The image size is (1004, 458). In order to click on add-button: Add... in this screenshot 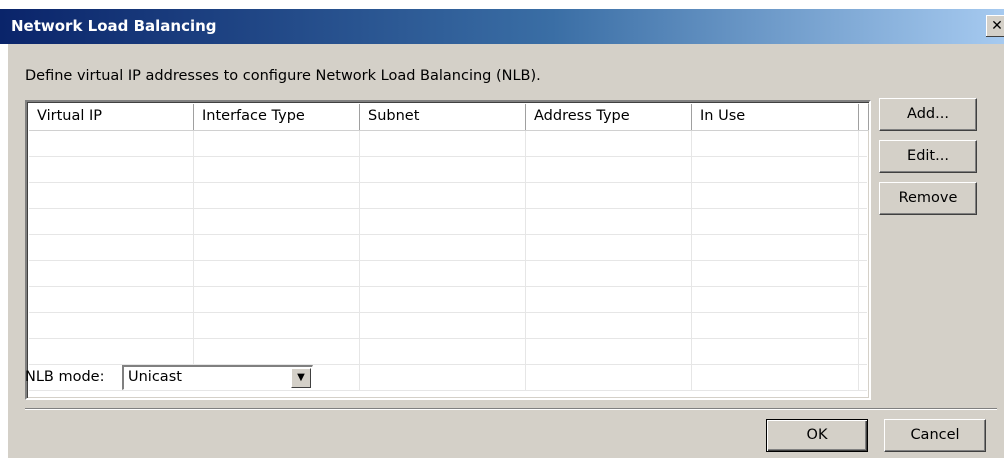, I will do `click(928, 114)`.